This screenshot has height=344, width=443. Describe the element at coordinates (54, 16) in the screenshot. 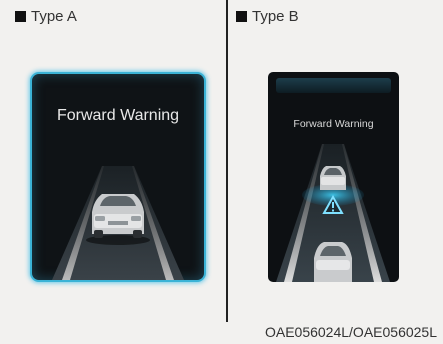

I see `type-a-text: Type A` at that location.